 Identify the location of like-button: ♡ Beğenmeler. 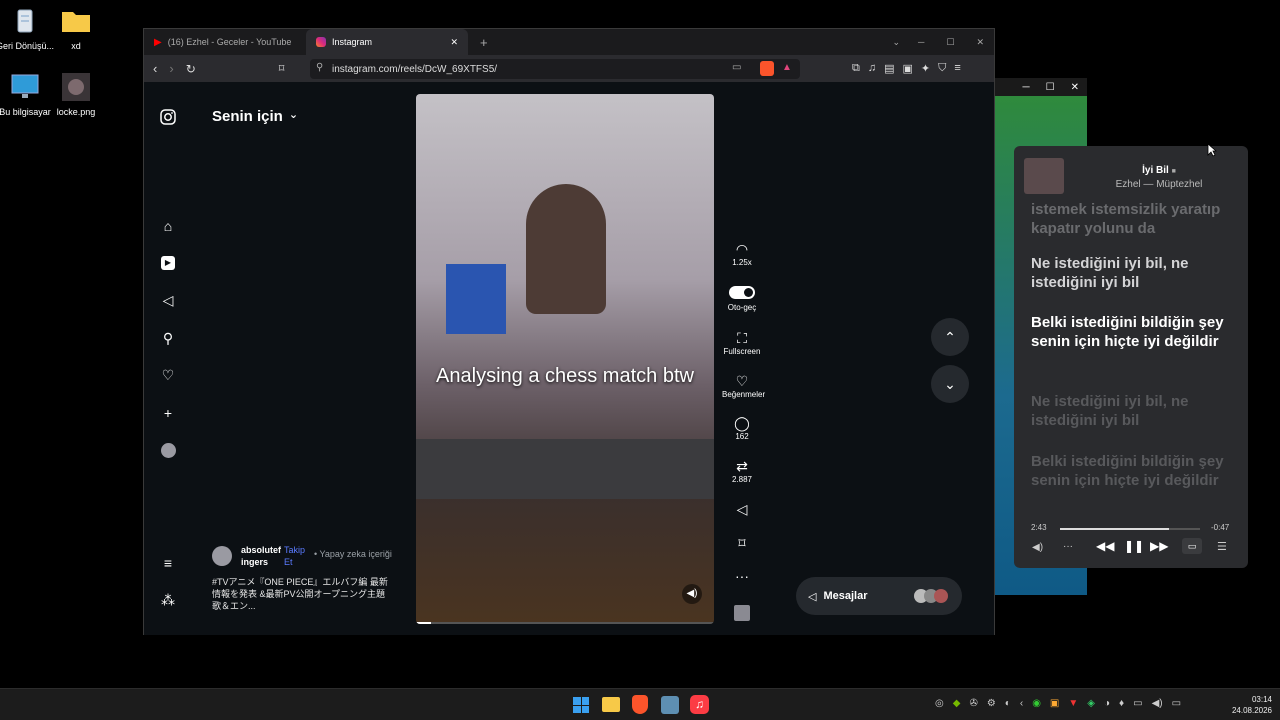
(743, 385).